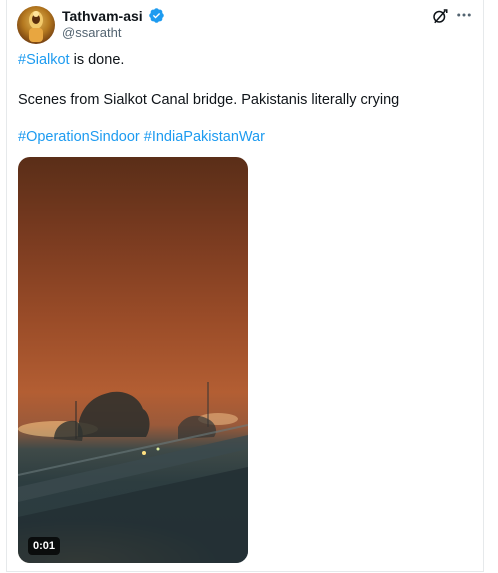  I want to click on hashtag-operation-sindoor: #OperationSindoor, so click(79, 137).